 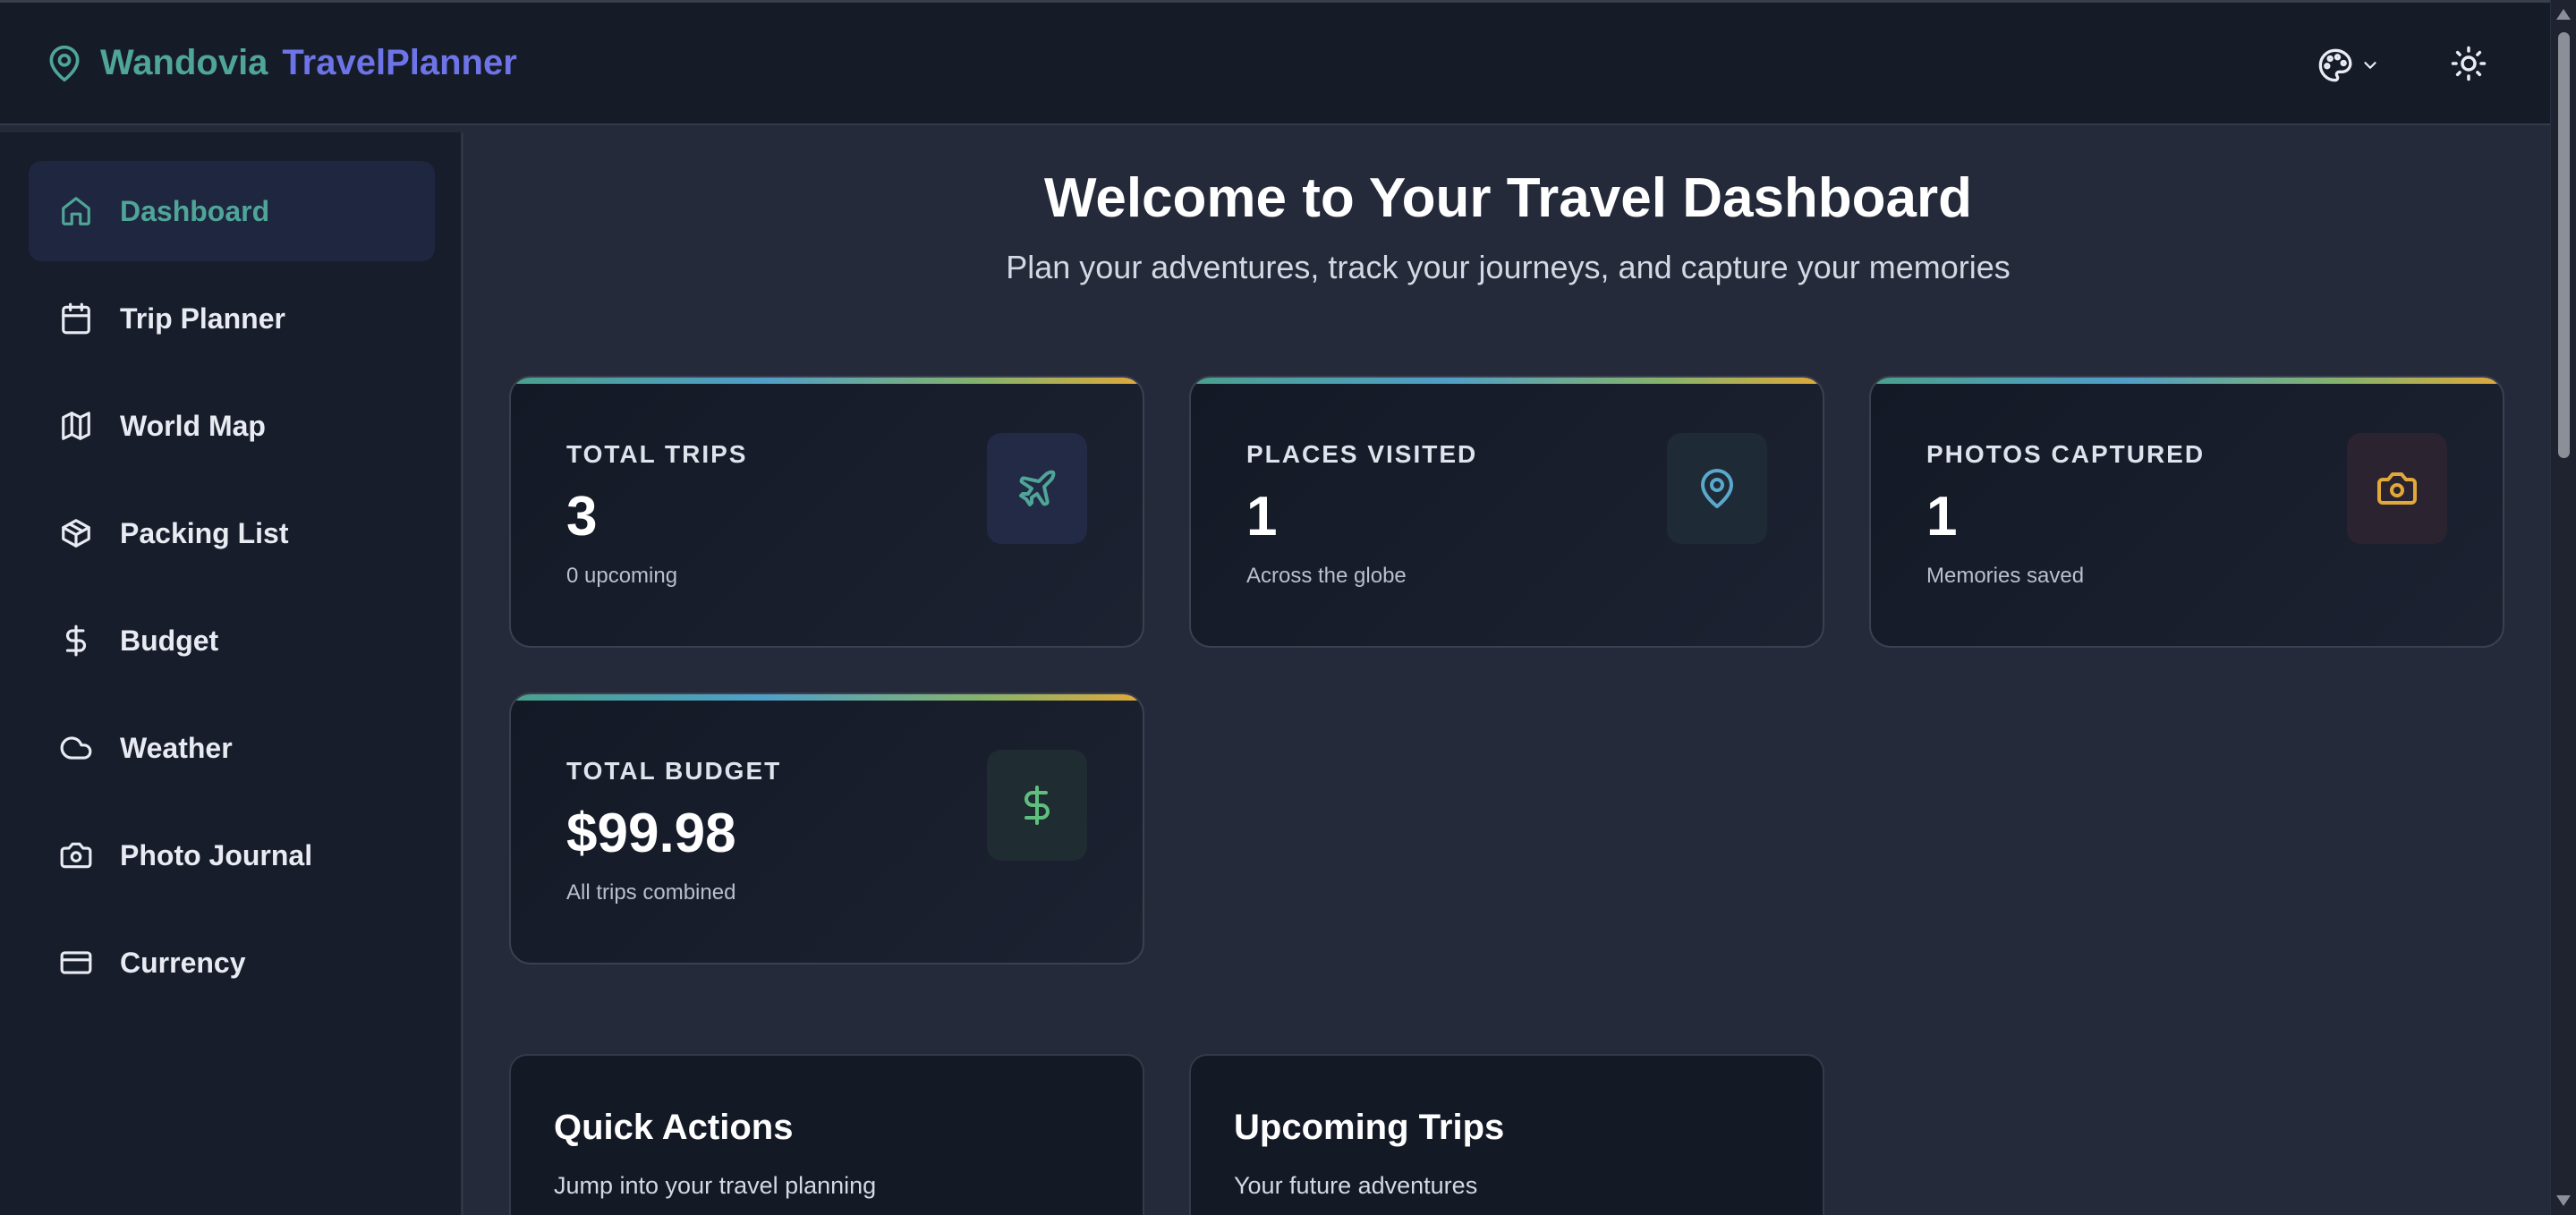 What do you see at coordinates (715, 1186) in the screenshot?
I see `panel-subtitle: Jump into your travel planning` at bounding box center [715, 1186].